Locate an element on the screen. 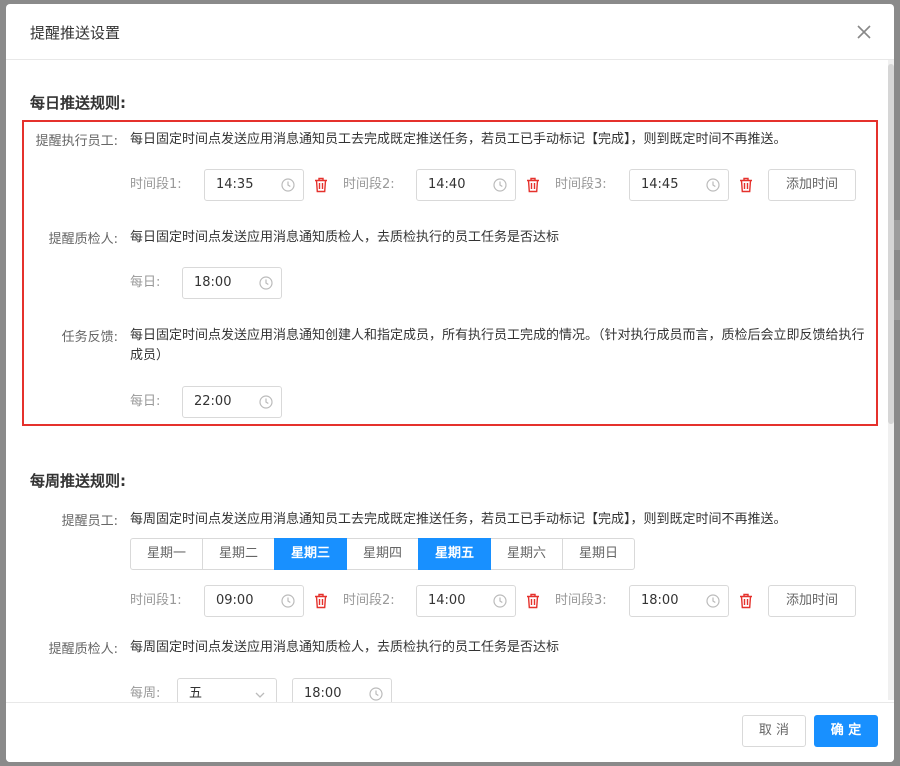  time-input-inspector: 18:00 is located at coordinates (232, 283).